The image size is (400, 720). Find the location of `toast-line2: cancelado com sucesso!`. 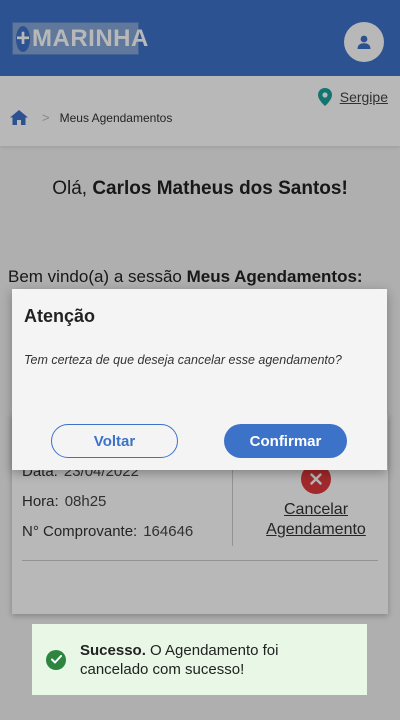

toast-line2: cancelado com sucesso! is located at coordinates (162, 669).